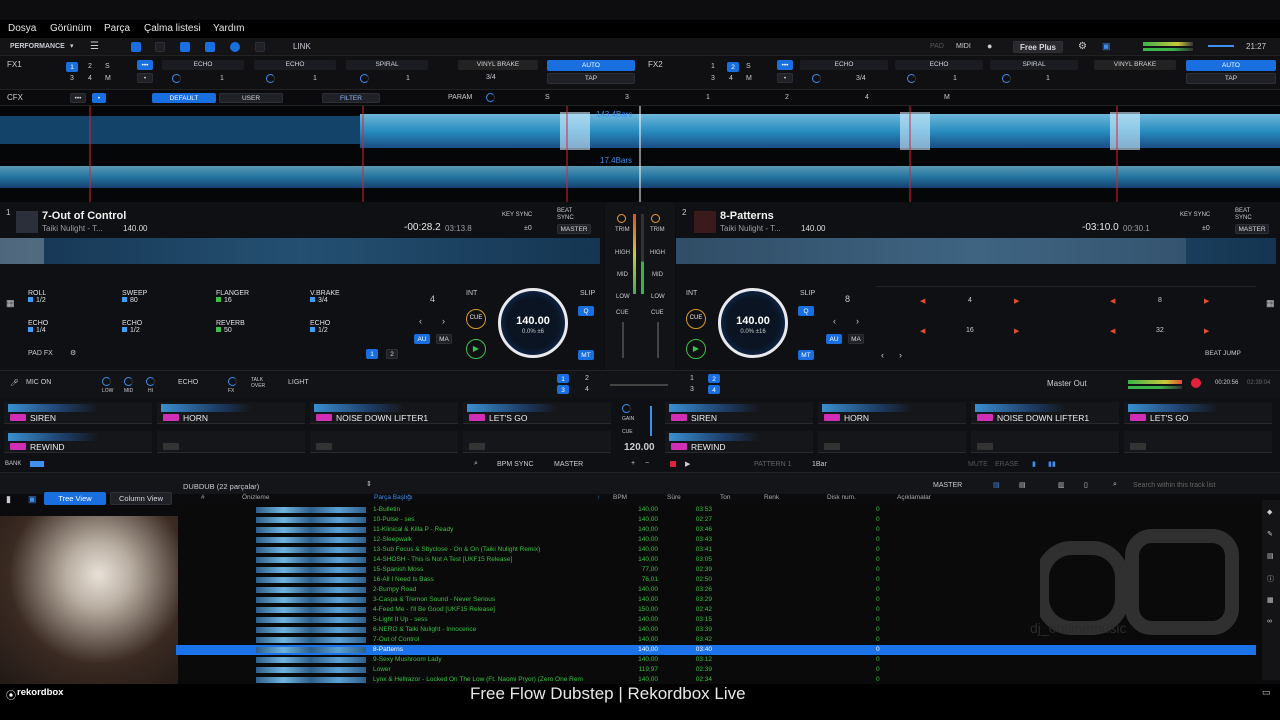 The height and width of the screenshot is (720, 1280). Describe the element at coordinates (490, 97) in the screenshot. I see `cfx-param-knob` at that location.